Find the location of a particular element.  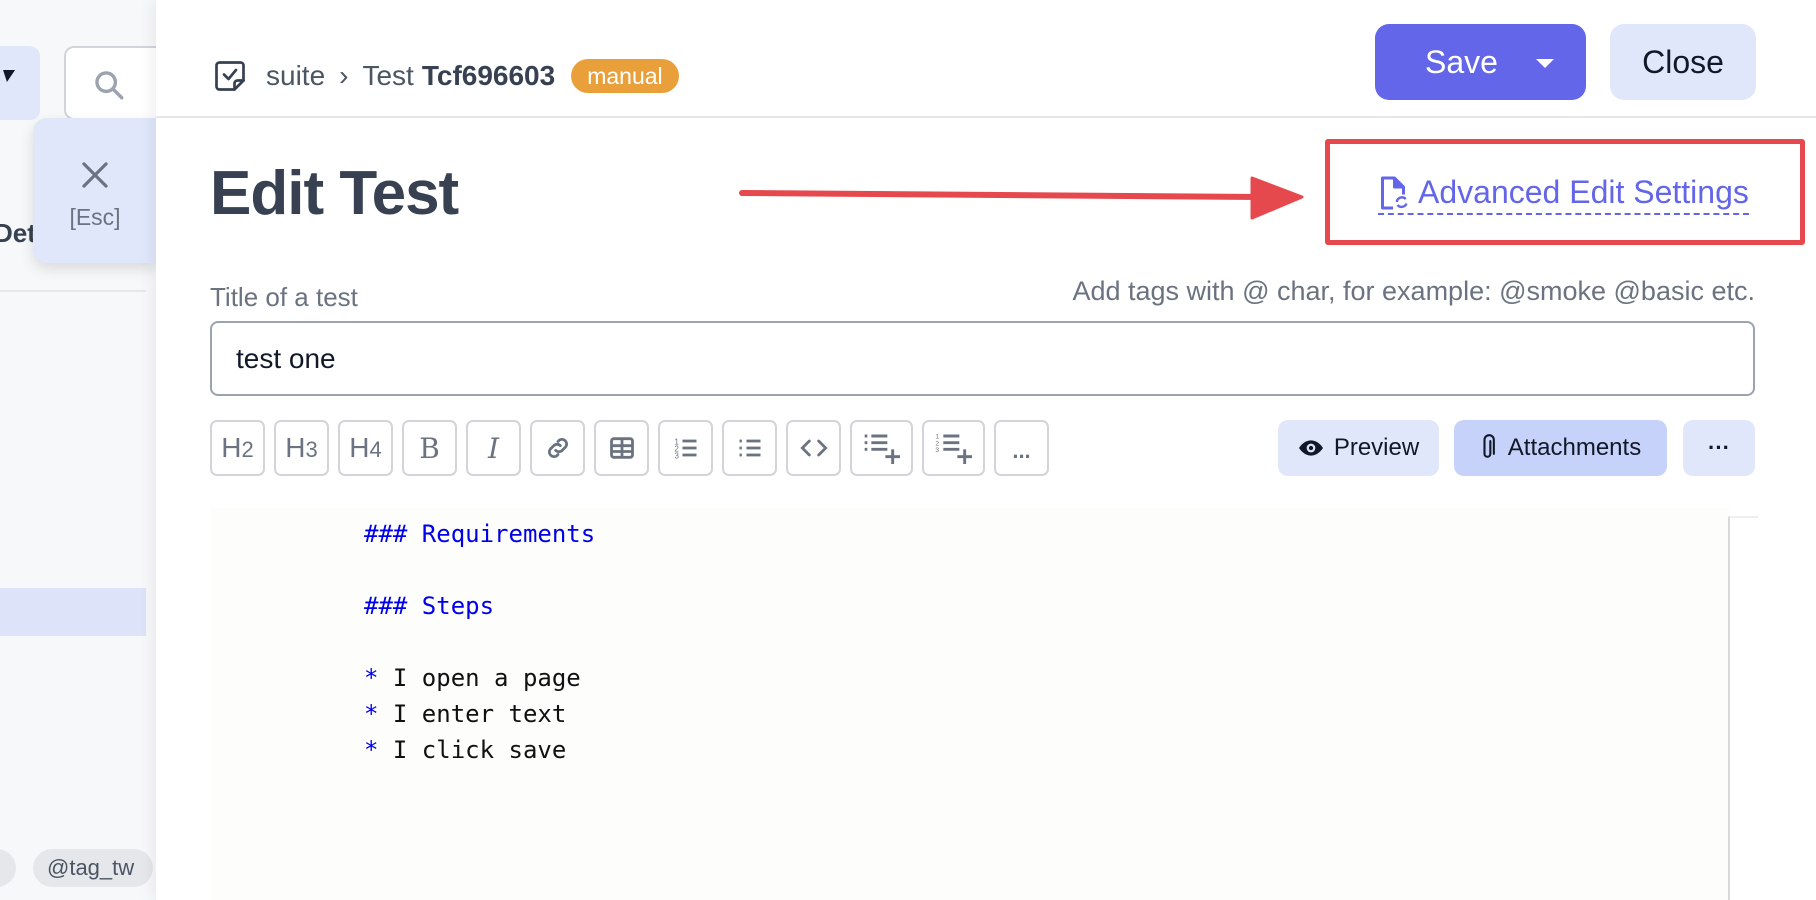

eye-icon is located at coordinates (1310, 448).